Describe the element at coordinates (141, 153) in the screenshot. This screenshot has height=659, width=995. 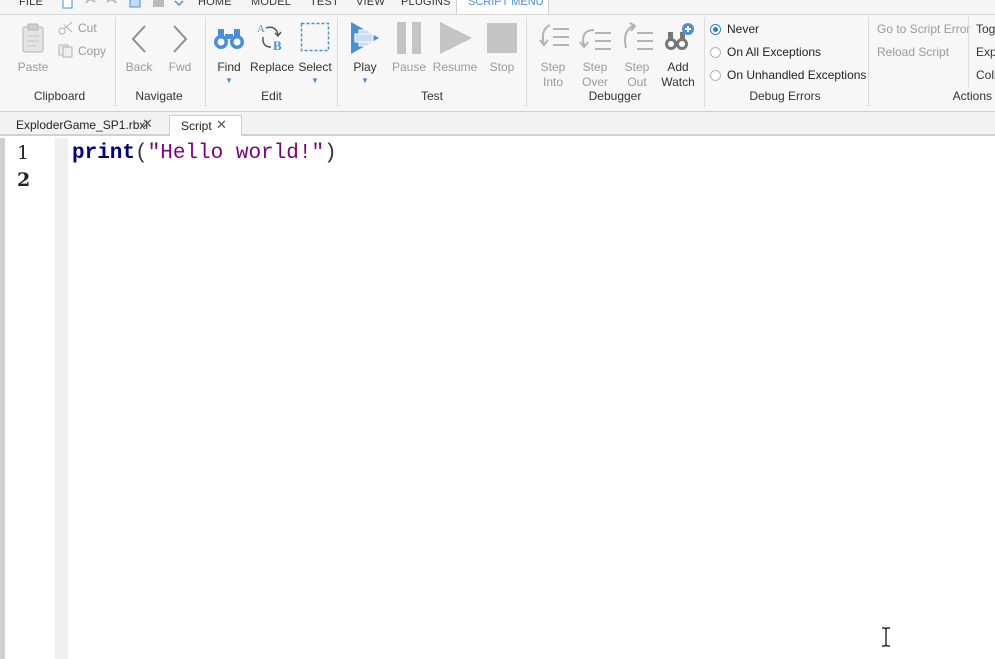
I see `code-paren: (` at that location.